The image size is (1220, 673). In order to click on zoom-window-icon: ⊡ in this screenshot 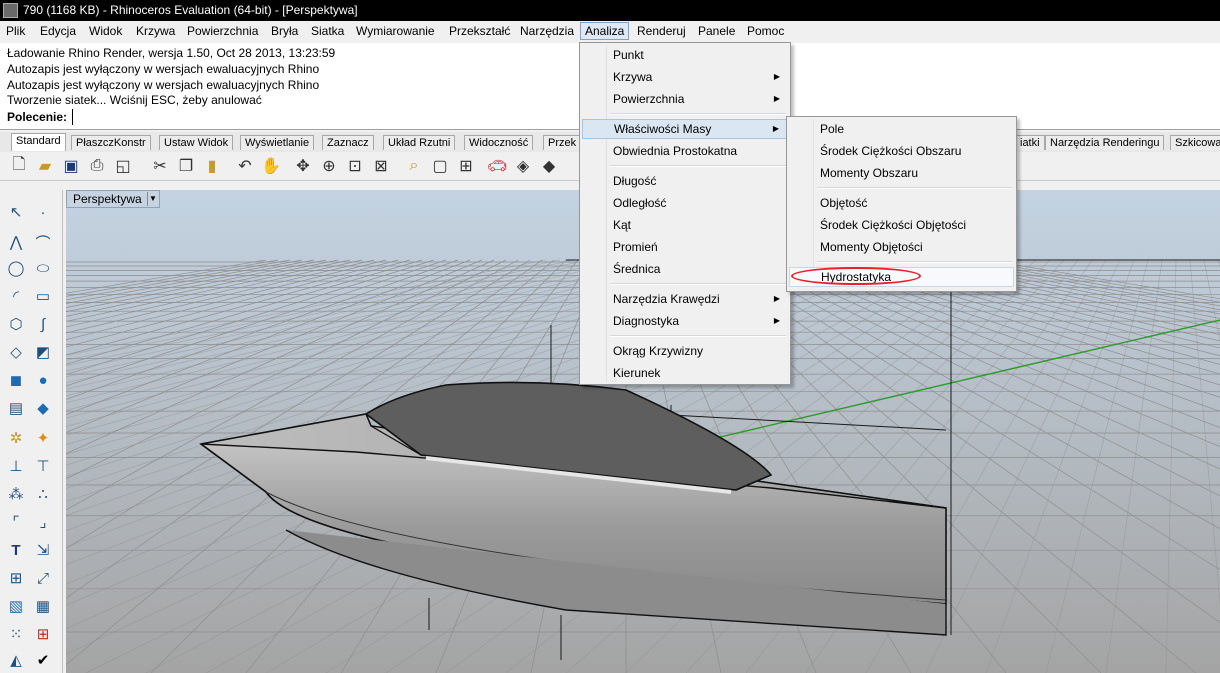, I will do `click(355, 166)`.